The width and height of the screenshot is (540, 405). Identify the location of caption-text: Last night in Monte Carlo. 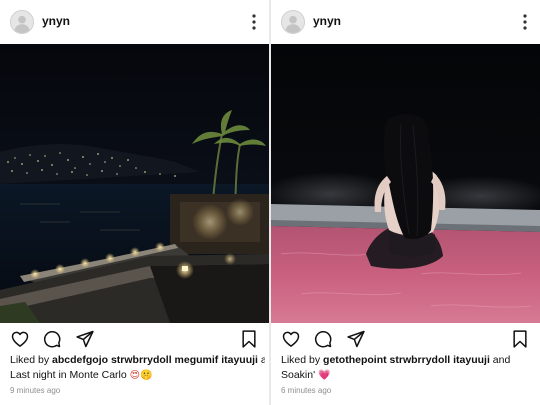
(70, 375).